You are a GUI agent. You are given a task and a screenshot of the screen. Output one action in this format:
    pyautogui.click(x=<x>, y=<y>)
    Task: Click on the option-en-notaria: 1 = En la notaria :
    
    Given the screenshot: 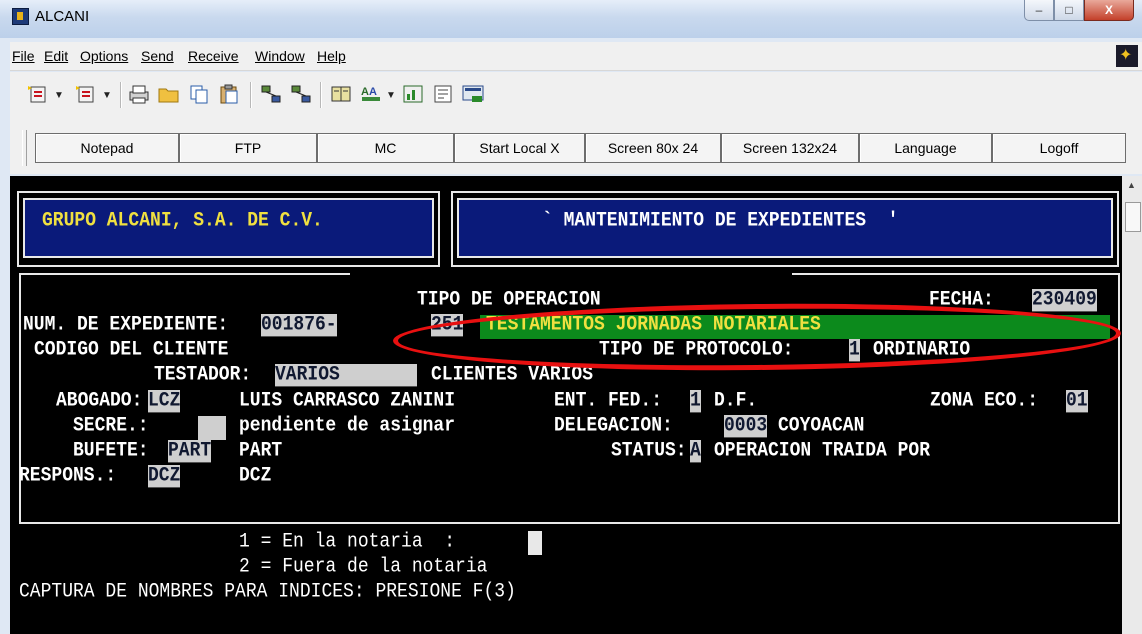 What is the action you would take?
    pyautogui.click(x=347, y=542)
    